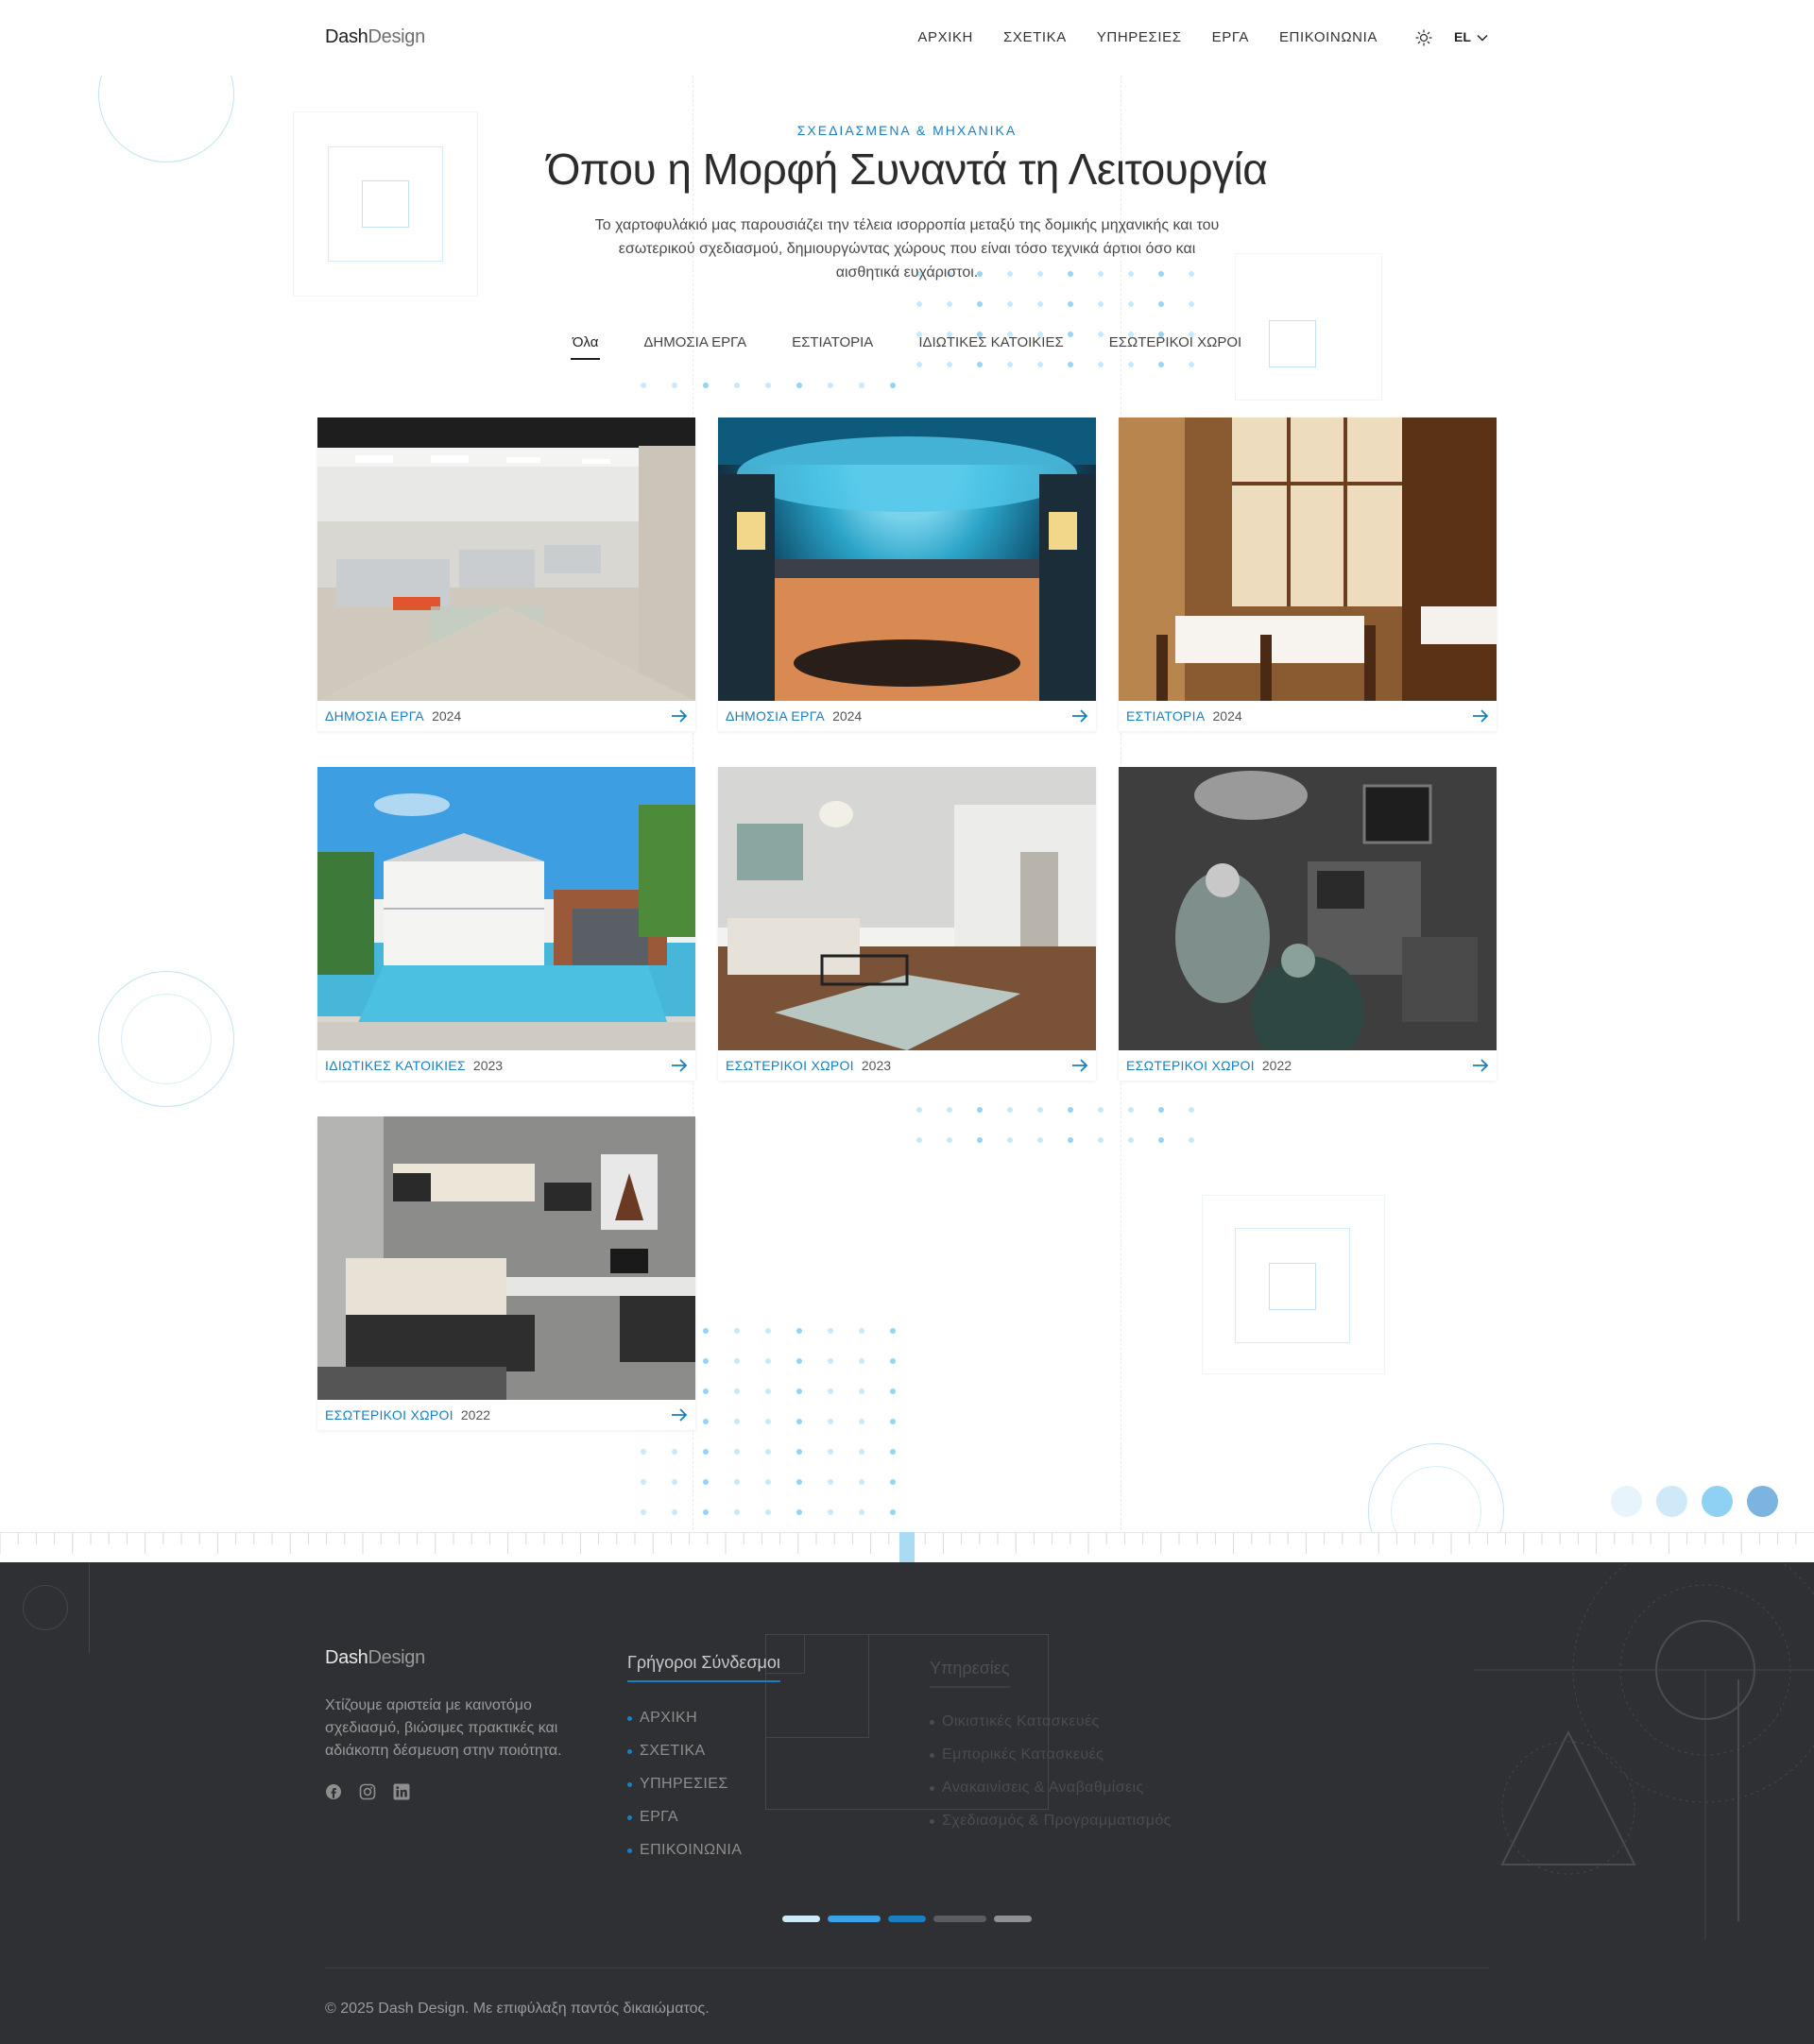 This screenshot has height=2044, width=1814. What do you see at coordinates (90, 1608) in the screenshot?
I see `footer-decorative-line` at bounding box center [90, 1608].